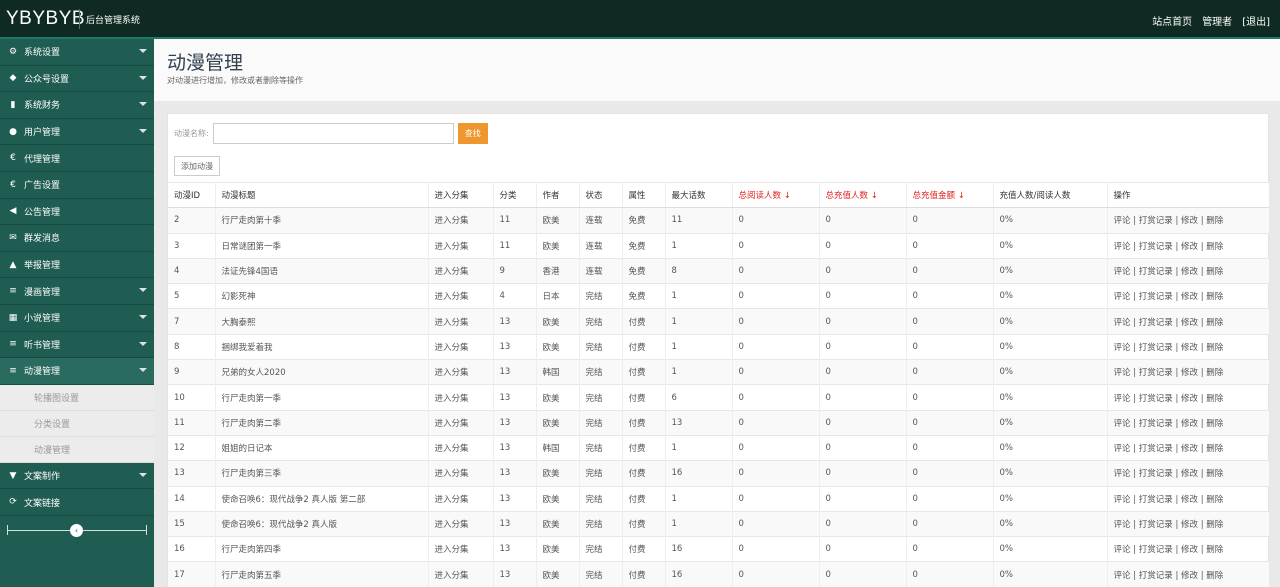  What do you see at coordinates (950, 195) in the screenshot?
I see `column-header-10: 总充值金额 ↓` at bounding box center [950, 195].